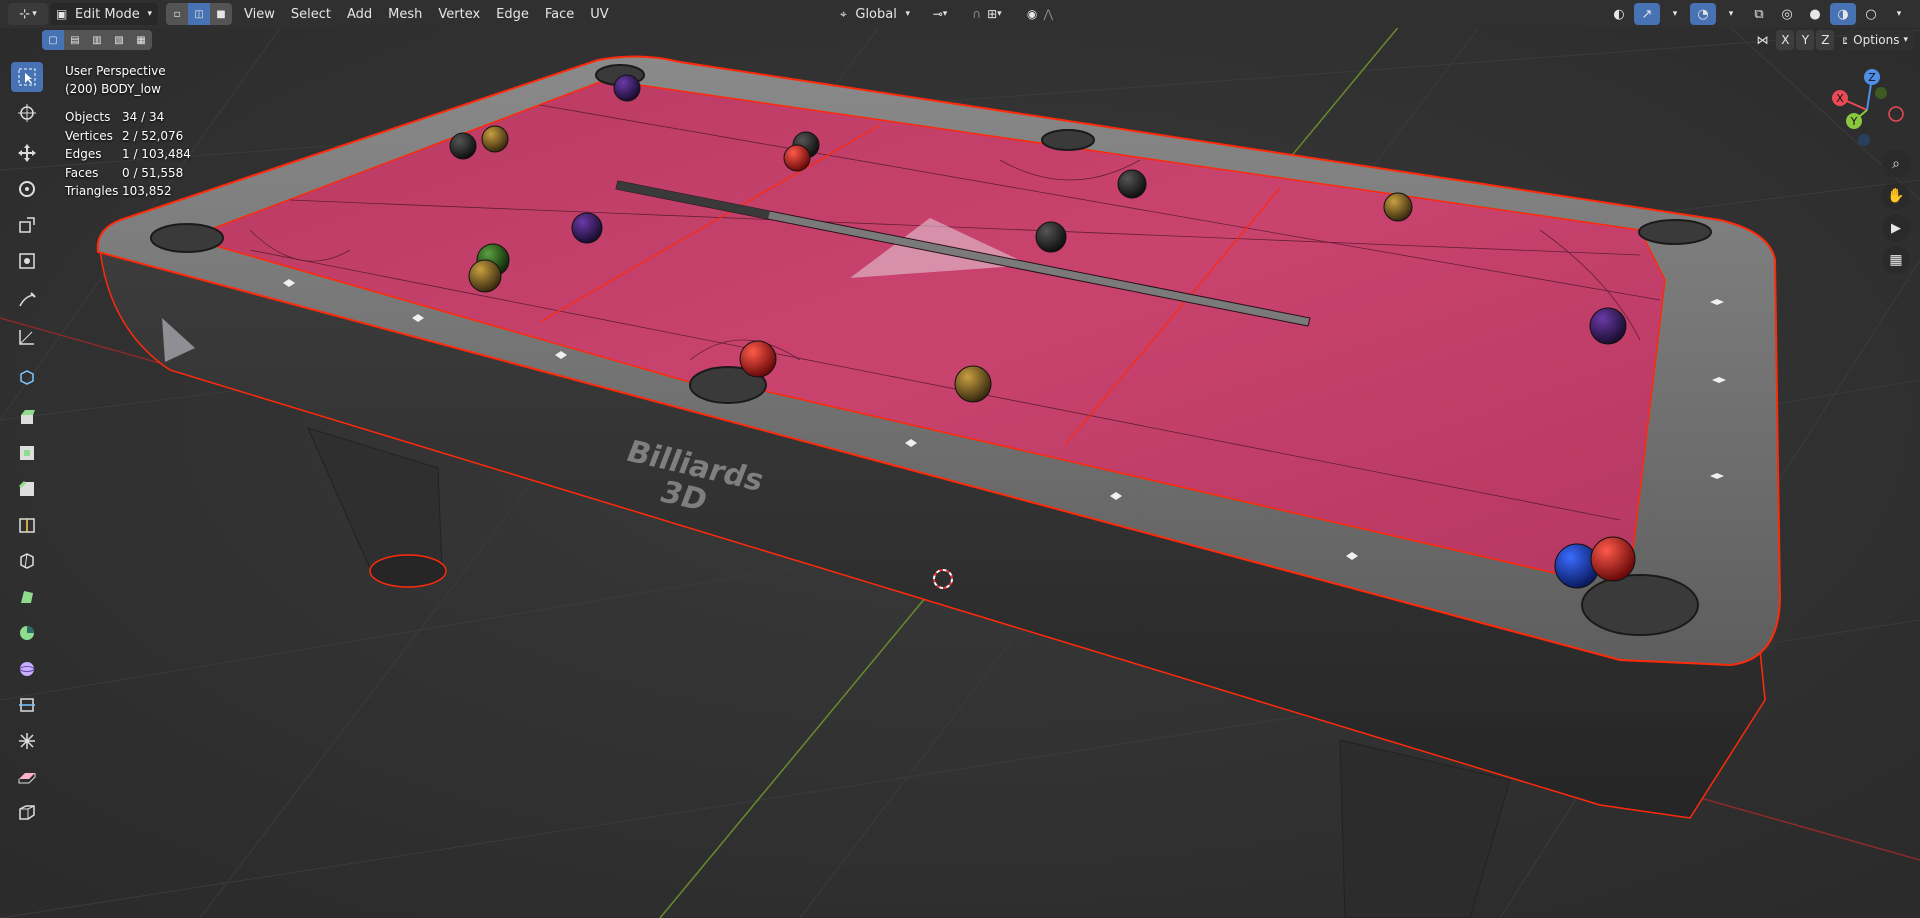  I want to click on select-box-tool, so click(27, 77).